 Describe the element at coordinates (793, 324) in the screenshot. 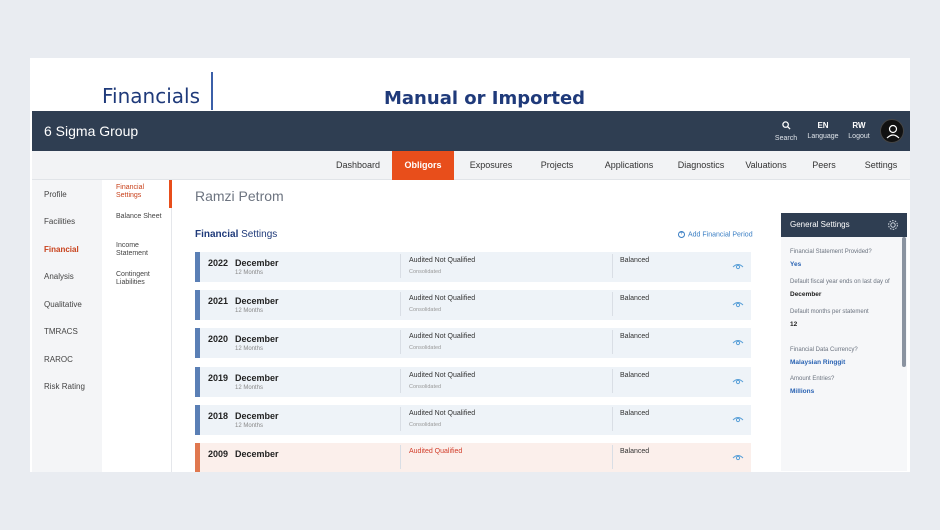

I see `gs-answer-months: 12` at that location.